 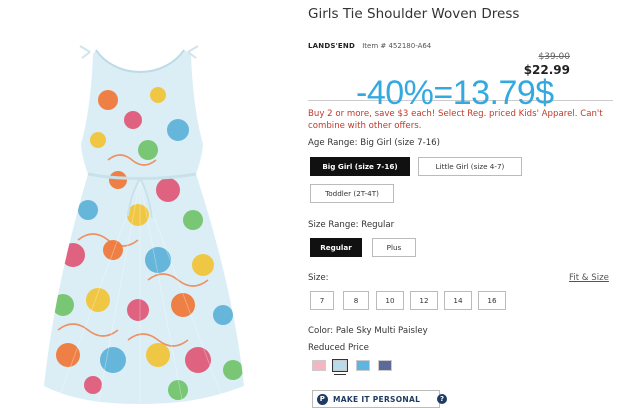 I want to click on item-number: Item # 452180-A64, so click(x=397, y=46).